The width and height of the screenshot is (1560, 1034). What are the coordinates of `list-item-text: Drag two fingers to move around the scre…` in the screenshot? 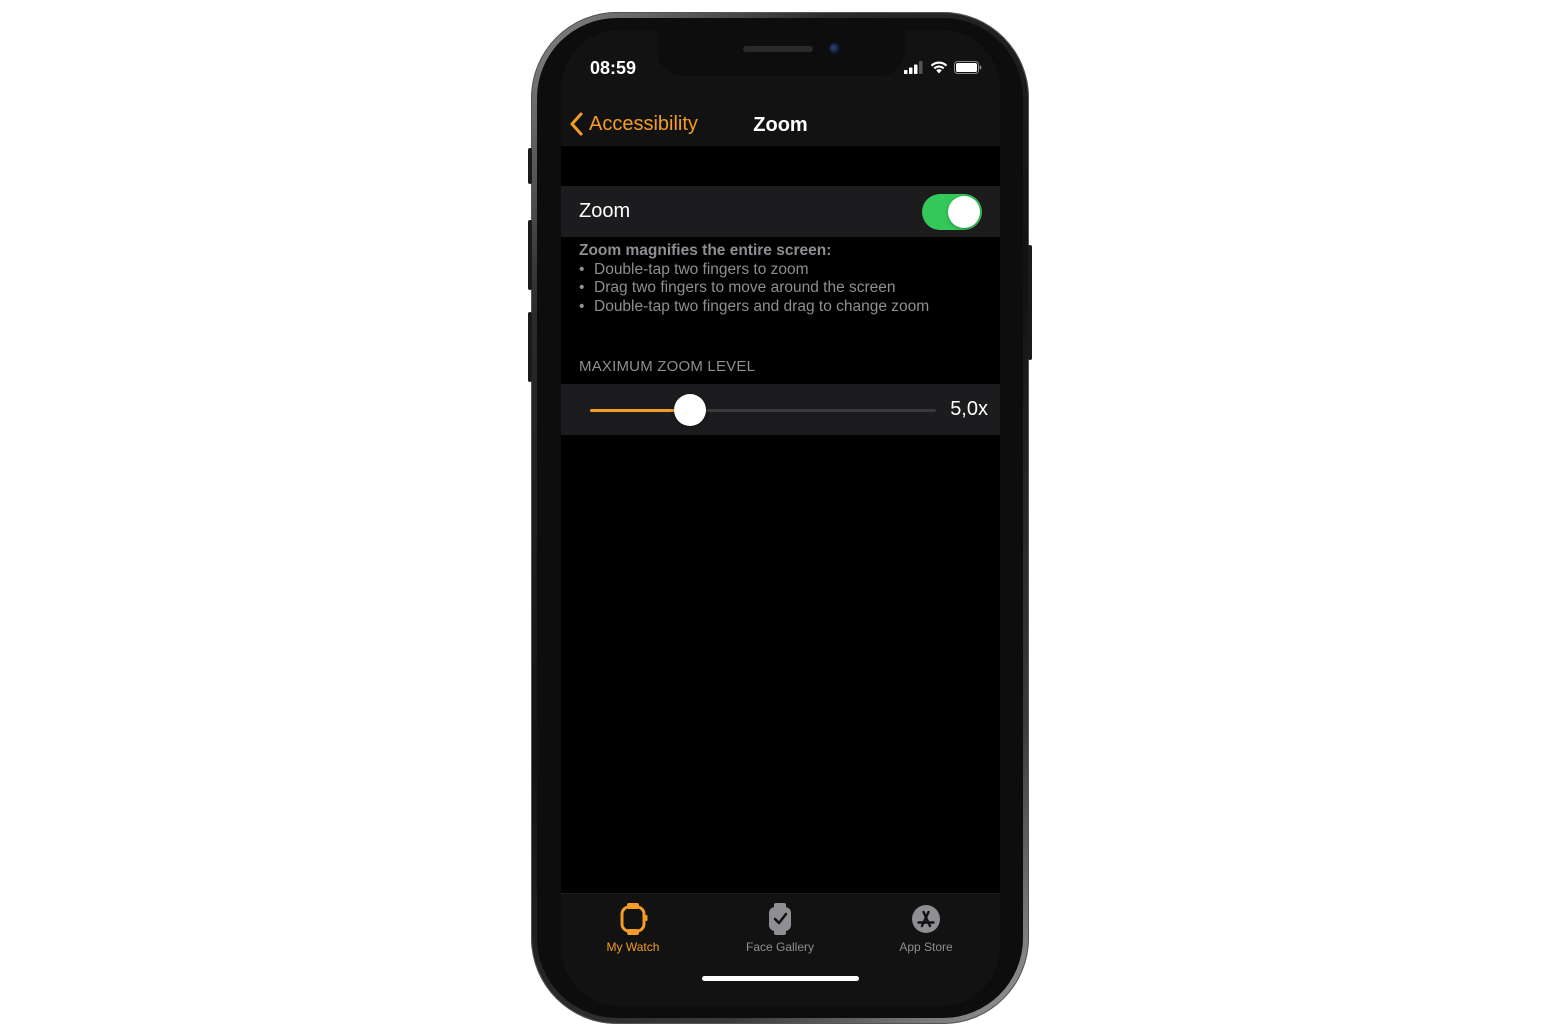 It's located at (745, 287).